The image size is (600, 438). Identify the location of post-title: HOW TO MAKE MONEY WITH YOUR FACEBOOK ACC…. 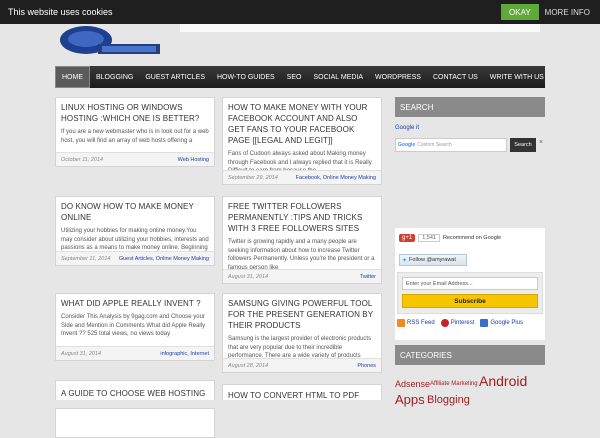
(302, 123).